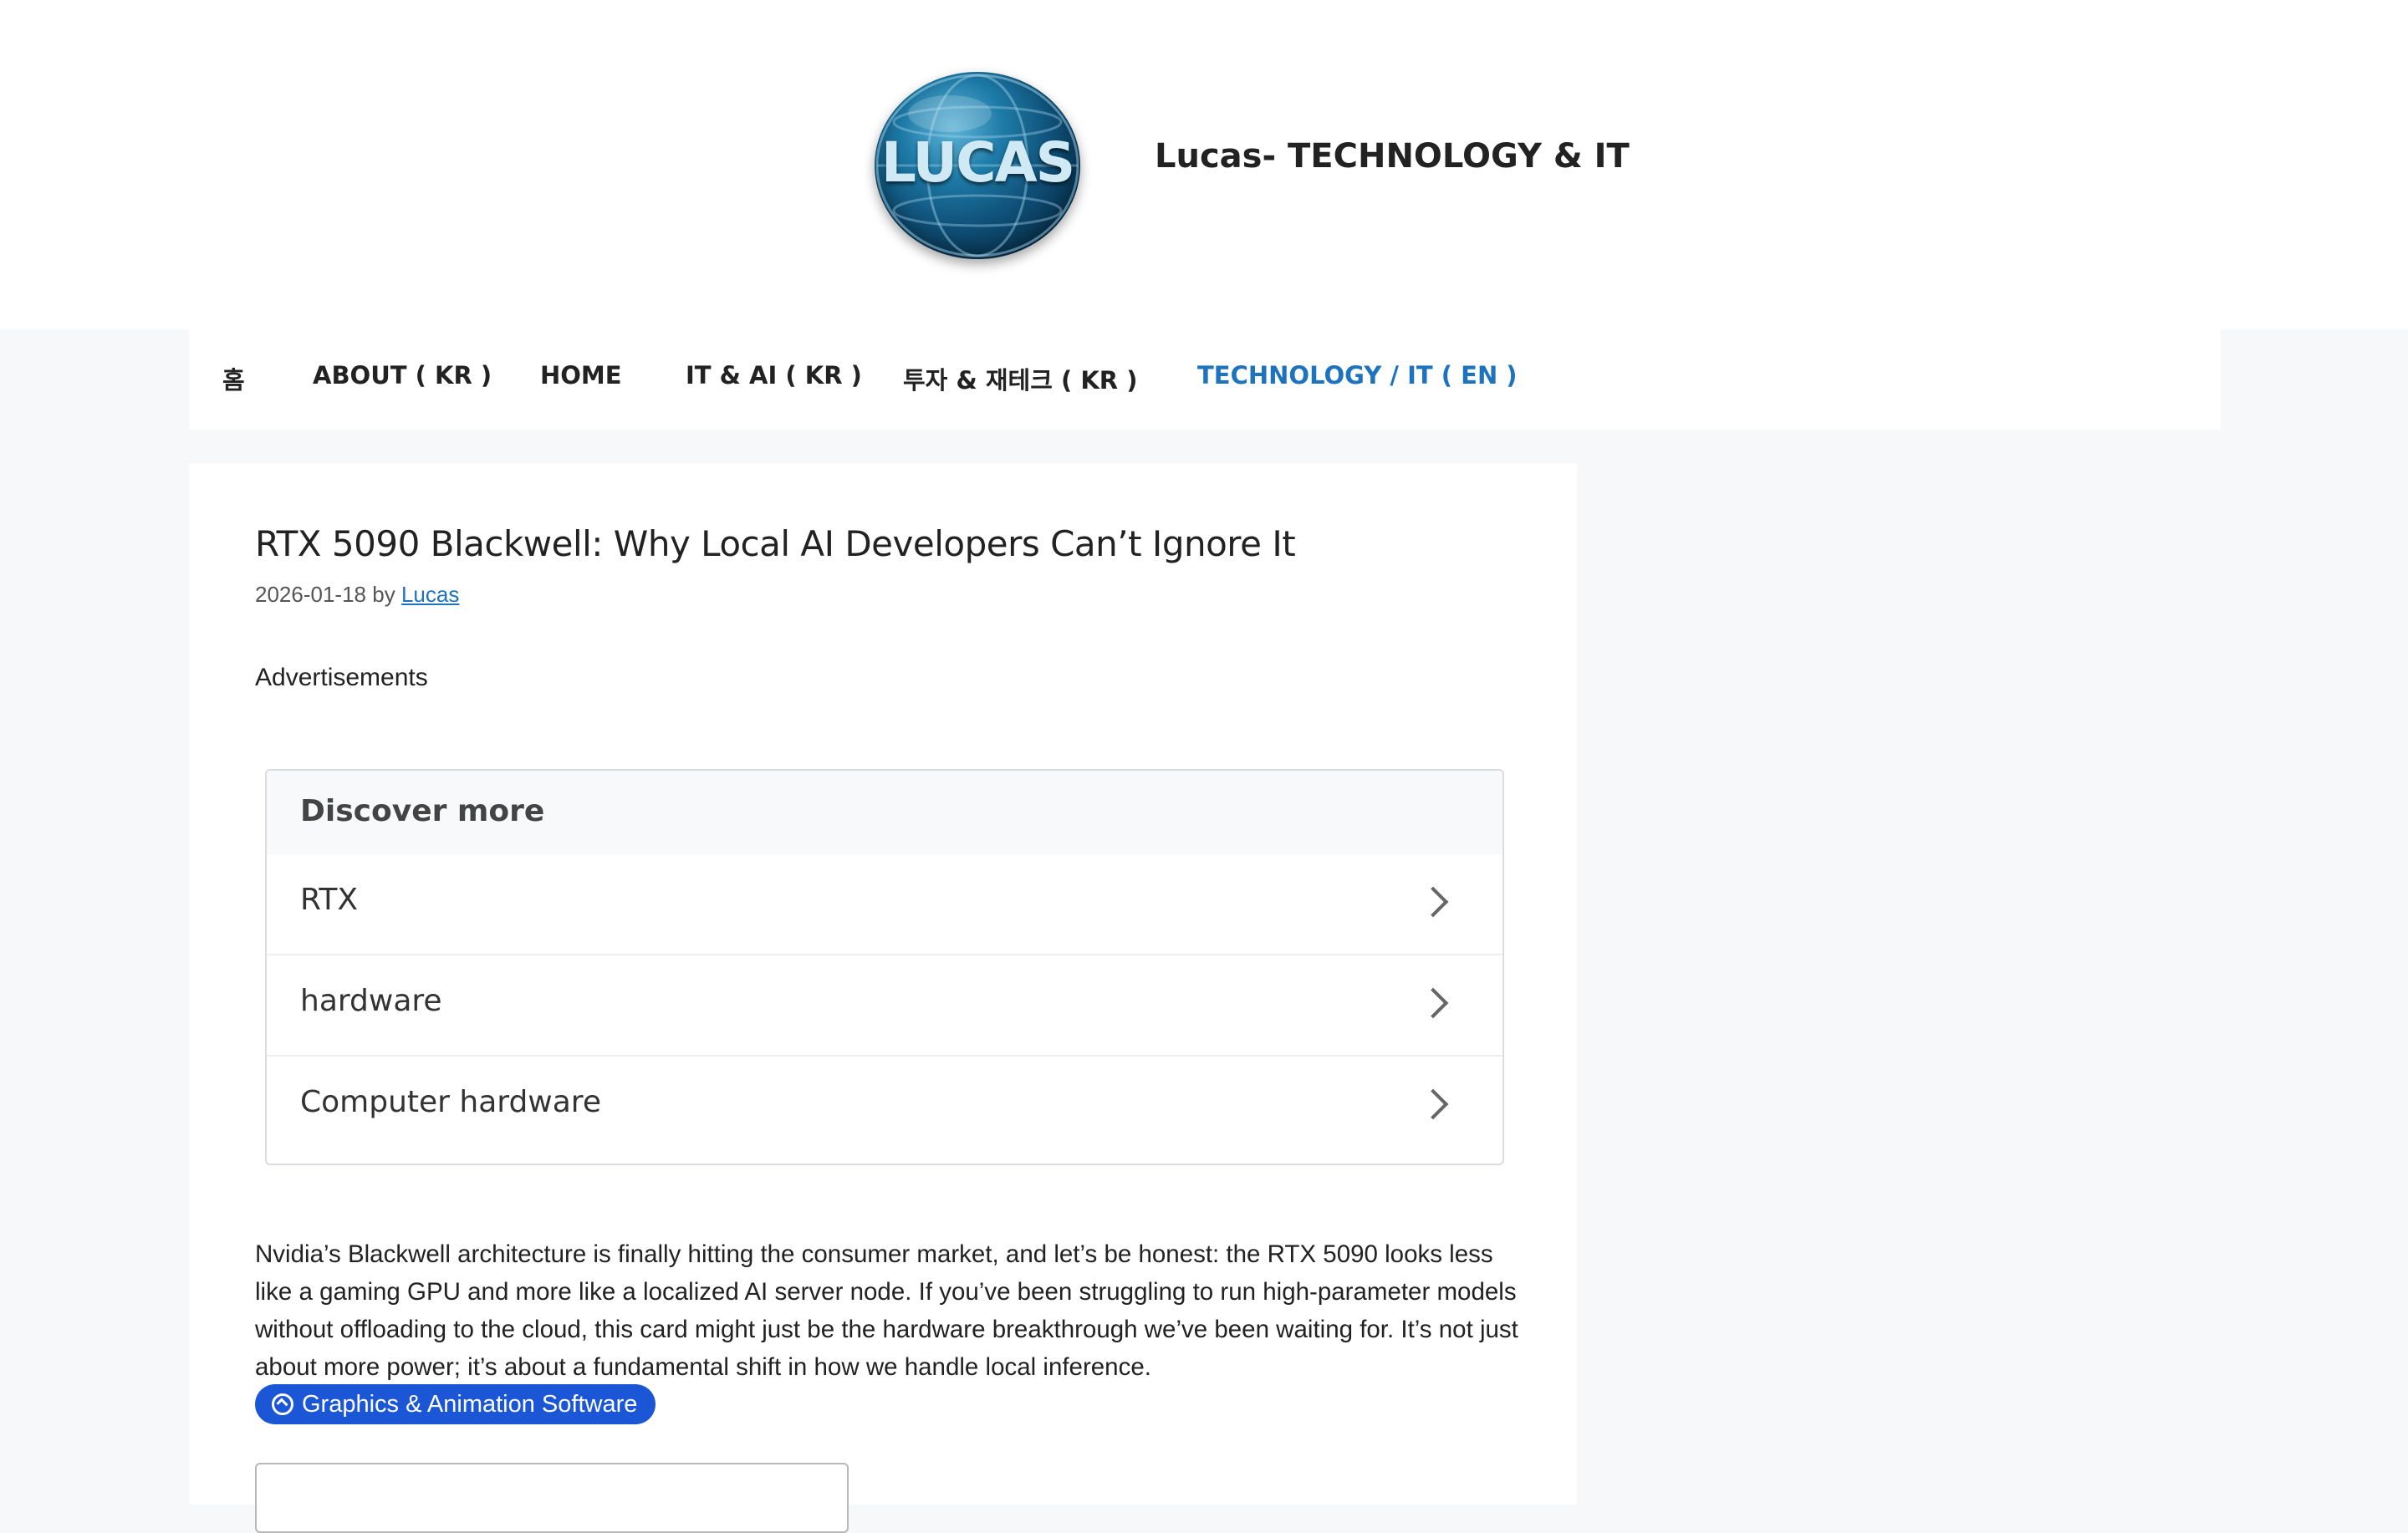  I want to click on discover-item-rtx: RTX, so click(884, 904).